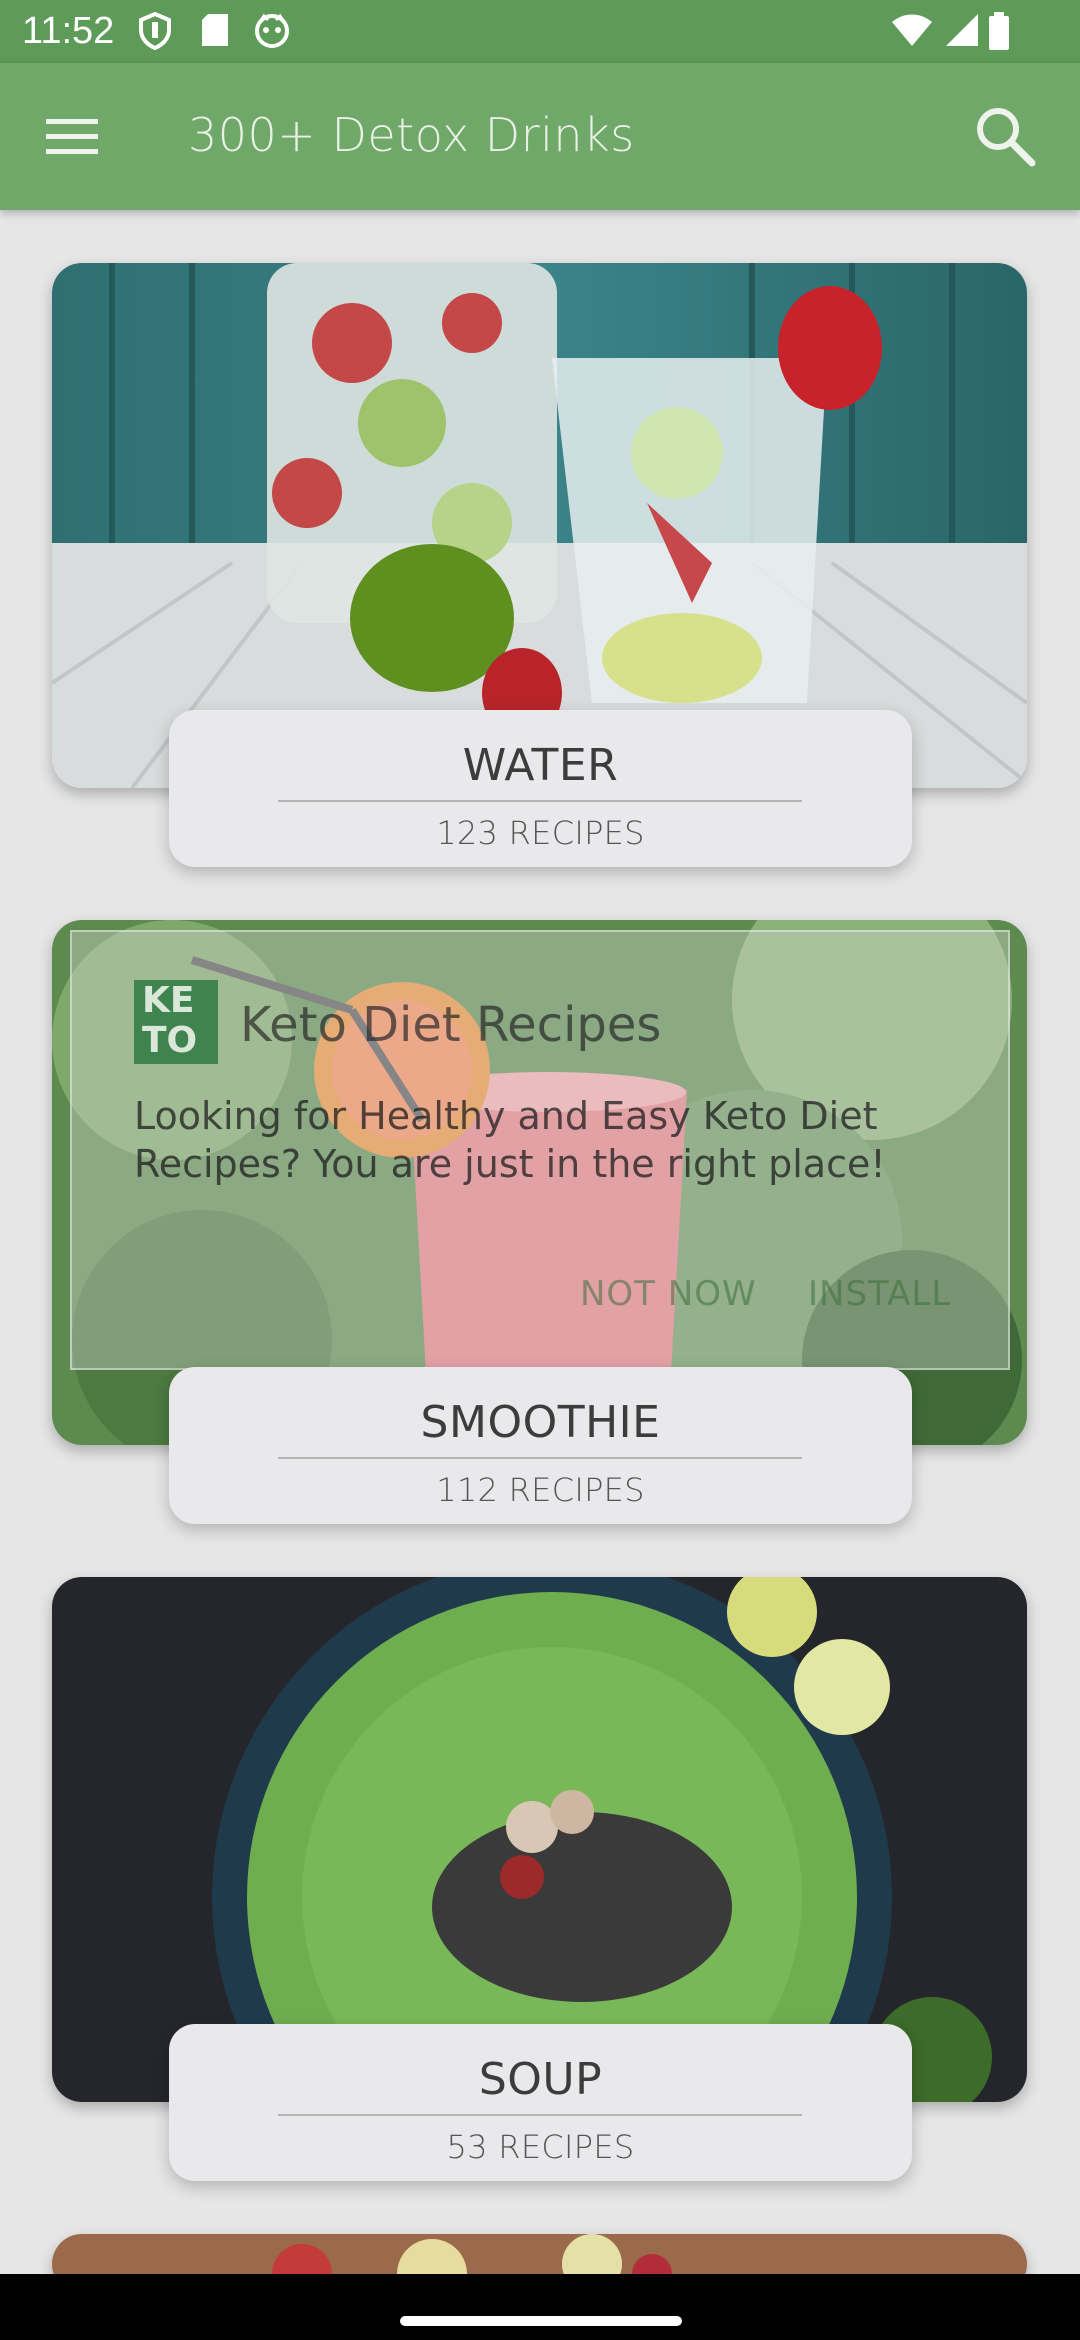 The width and height of the screenshot is (1080, 2340). What do you see at coordinates (879, 1294) in the screenshot?
I see `install-button: INSTALL` at bounding box center [879, 1294].